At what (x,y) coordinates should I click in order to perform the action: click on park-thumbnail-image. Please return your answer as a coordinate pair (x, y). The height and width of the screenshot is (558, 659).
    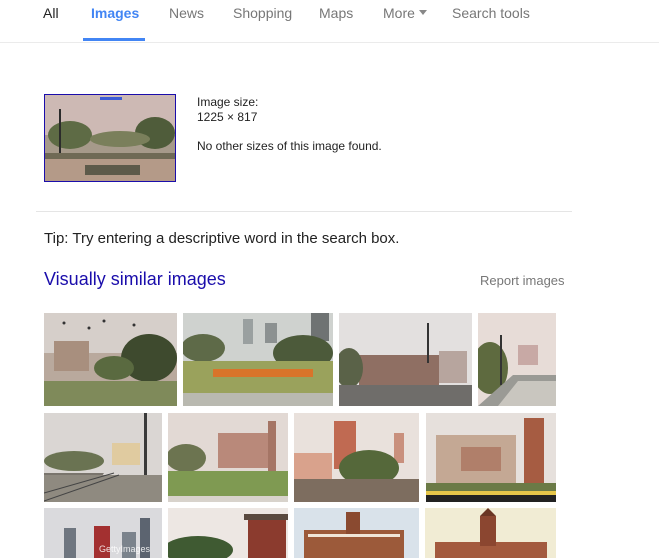
    Looking at the image, I should click on (110, 138).